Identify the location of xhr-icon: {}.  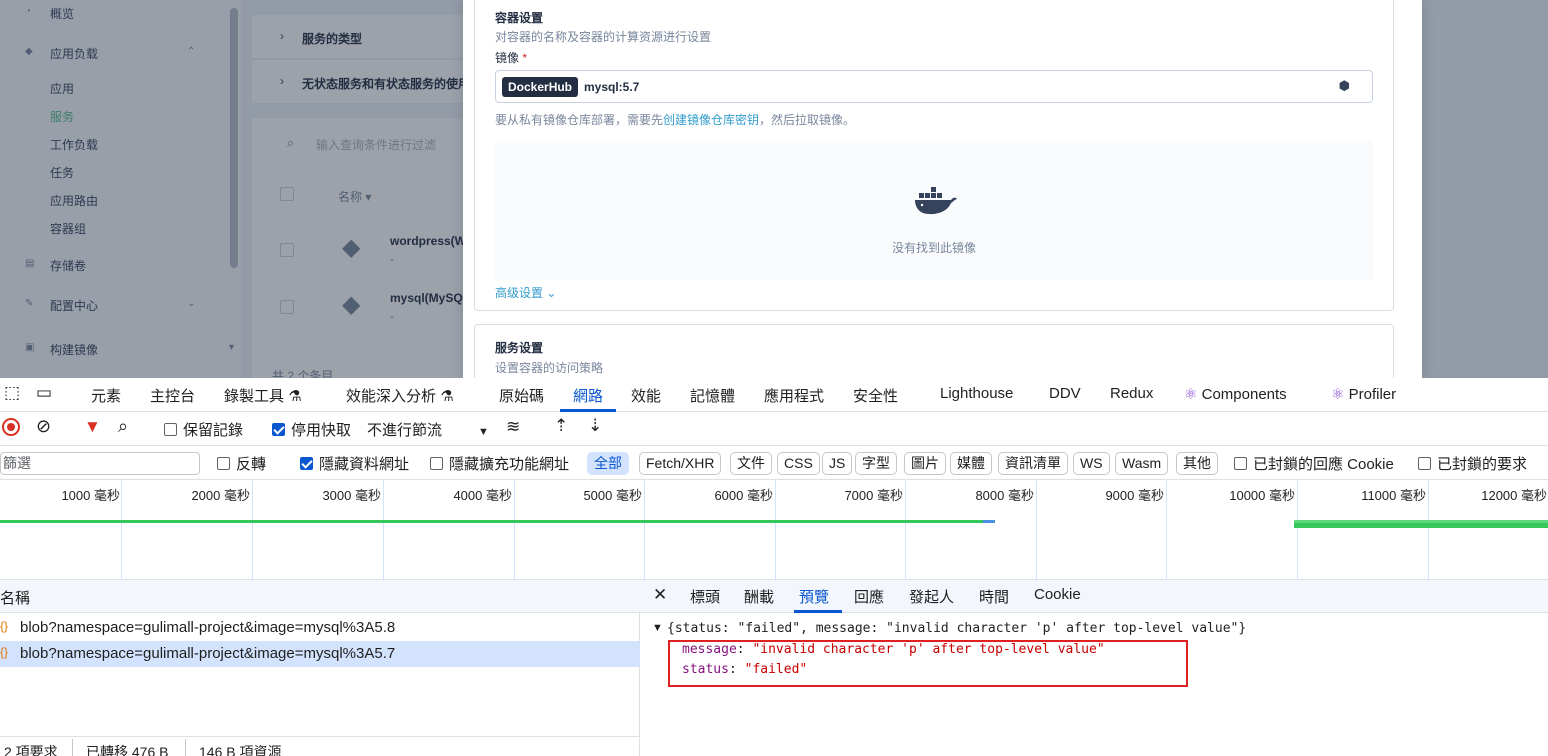
(4, 652).